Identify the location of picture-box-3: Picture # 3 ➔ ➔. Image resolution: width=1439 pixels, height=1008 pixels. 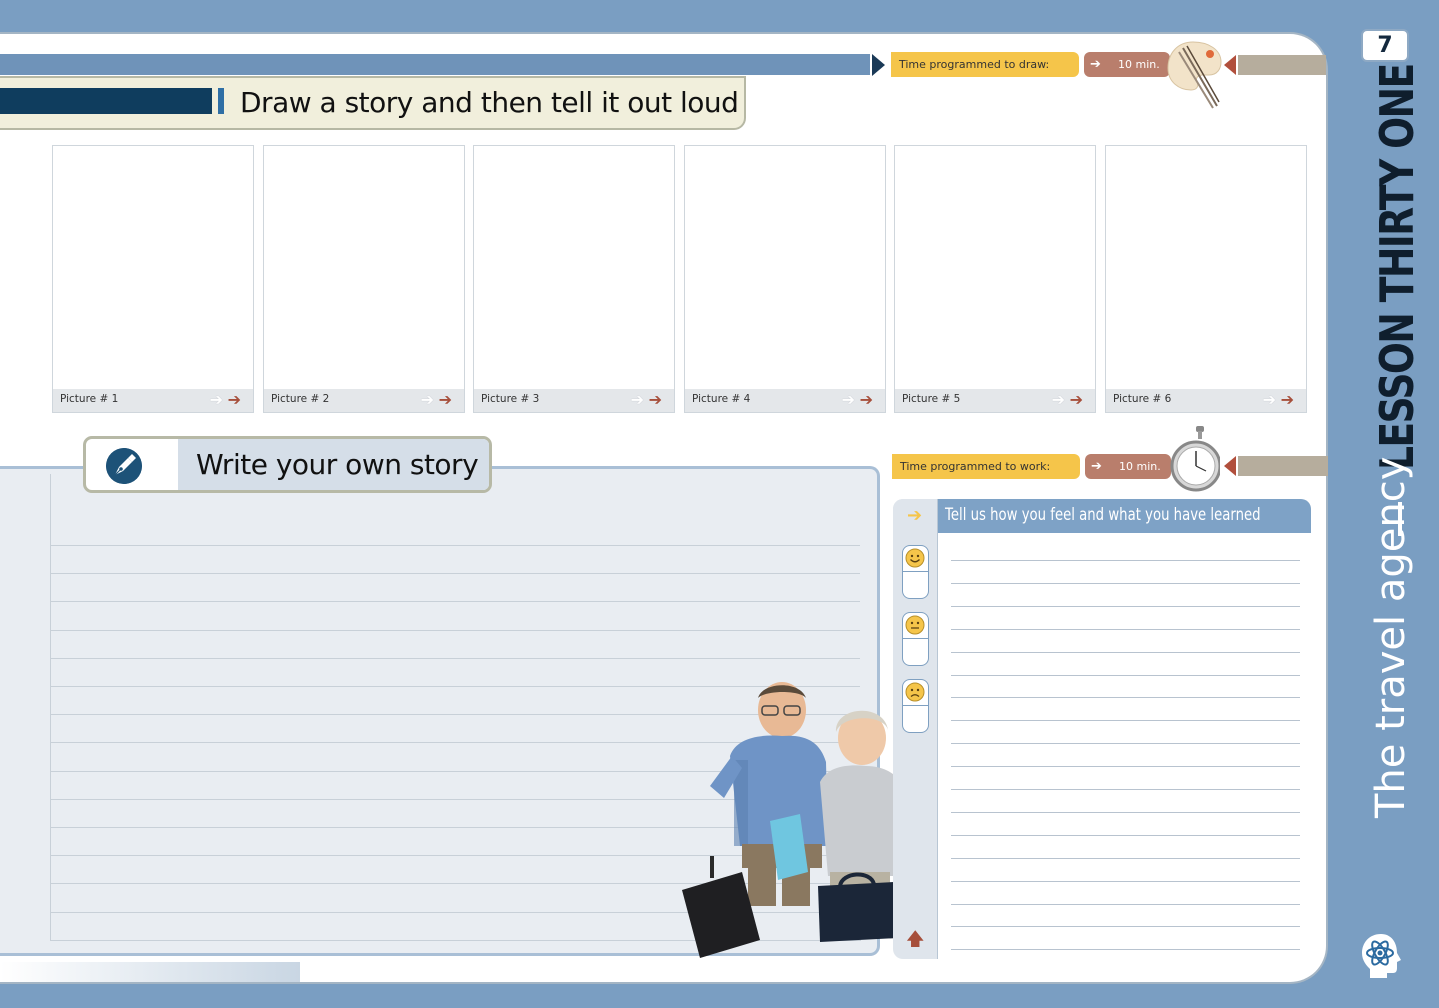
(574, 279).